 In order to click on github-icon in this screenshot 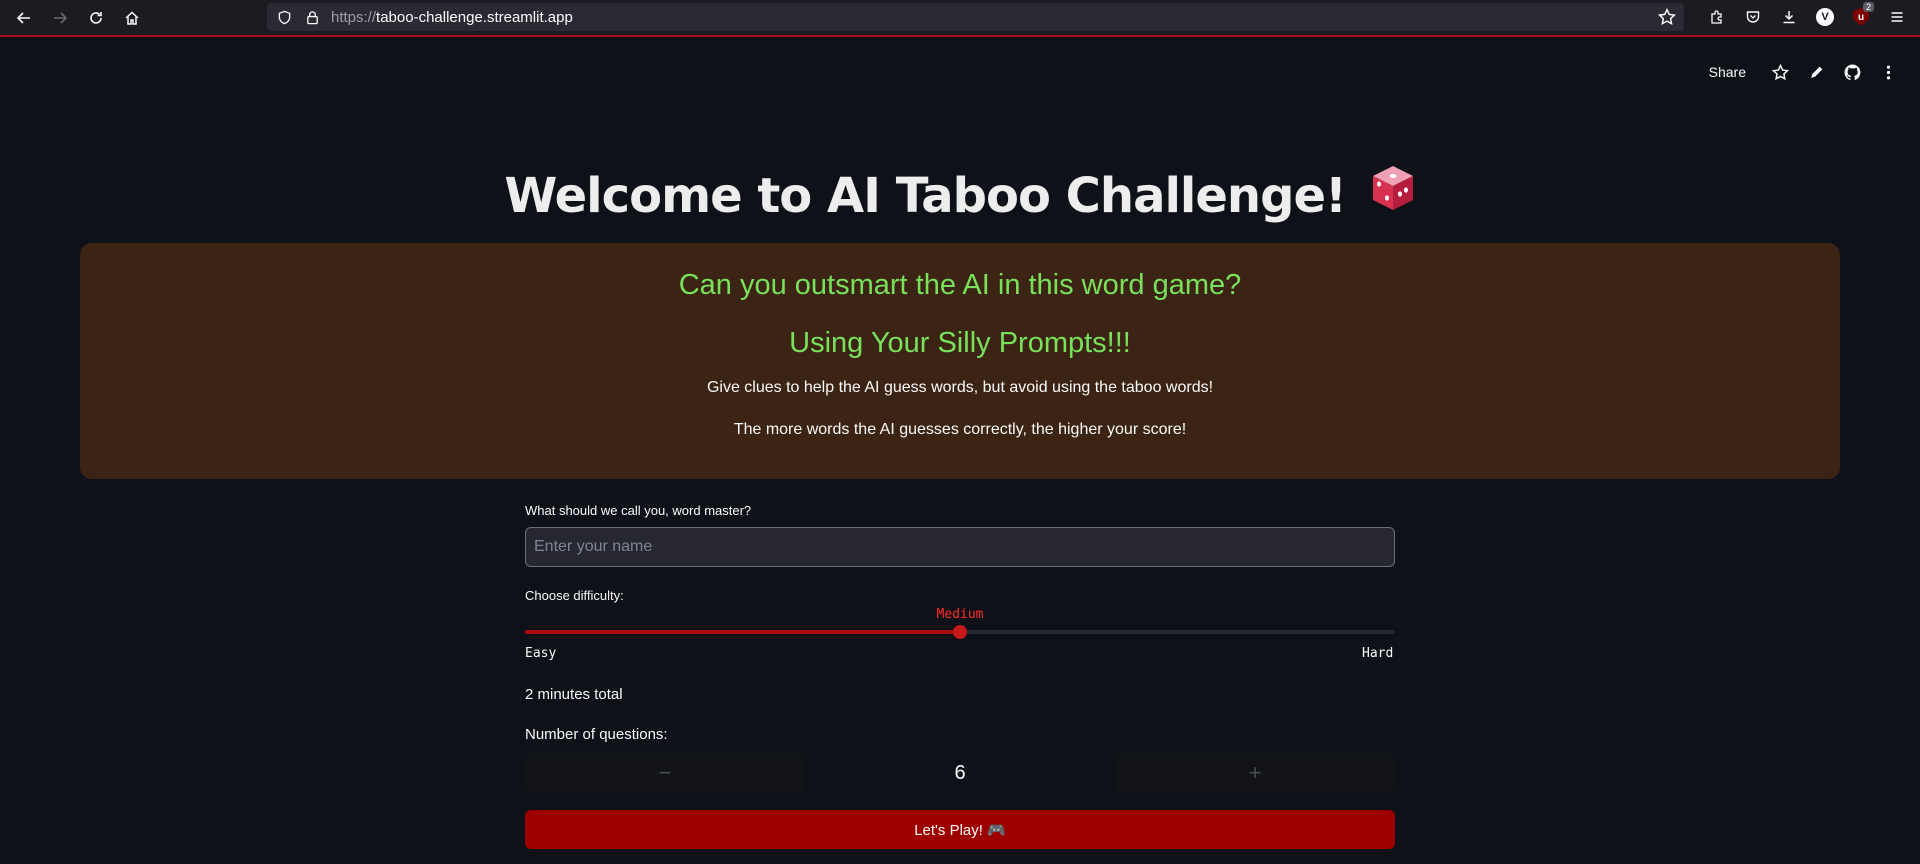, I will do `click(1852, 72)`.